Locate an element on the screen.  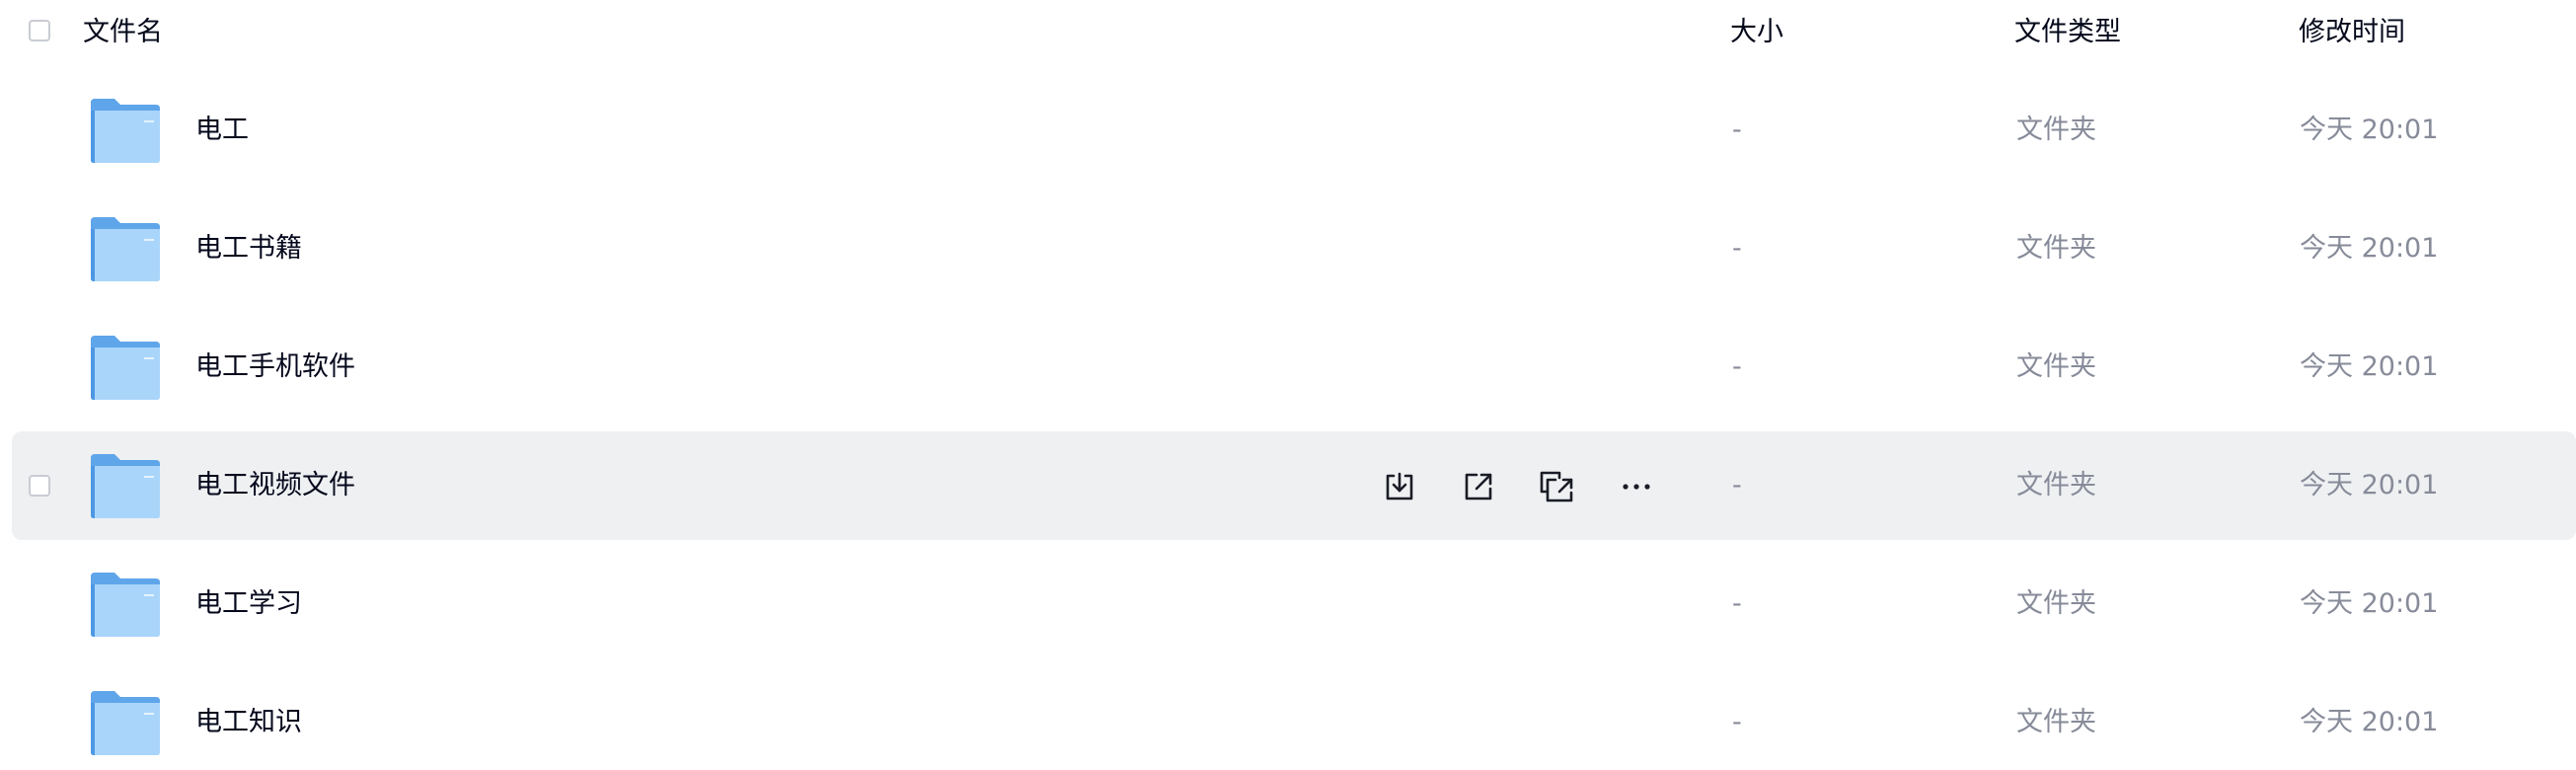
table-row: 电工手机软件 - 文件夹 今天 20:01 is located at coordinates (1294, 367).